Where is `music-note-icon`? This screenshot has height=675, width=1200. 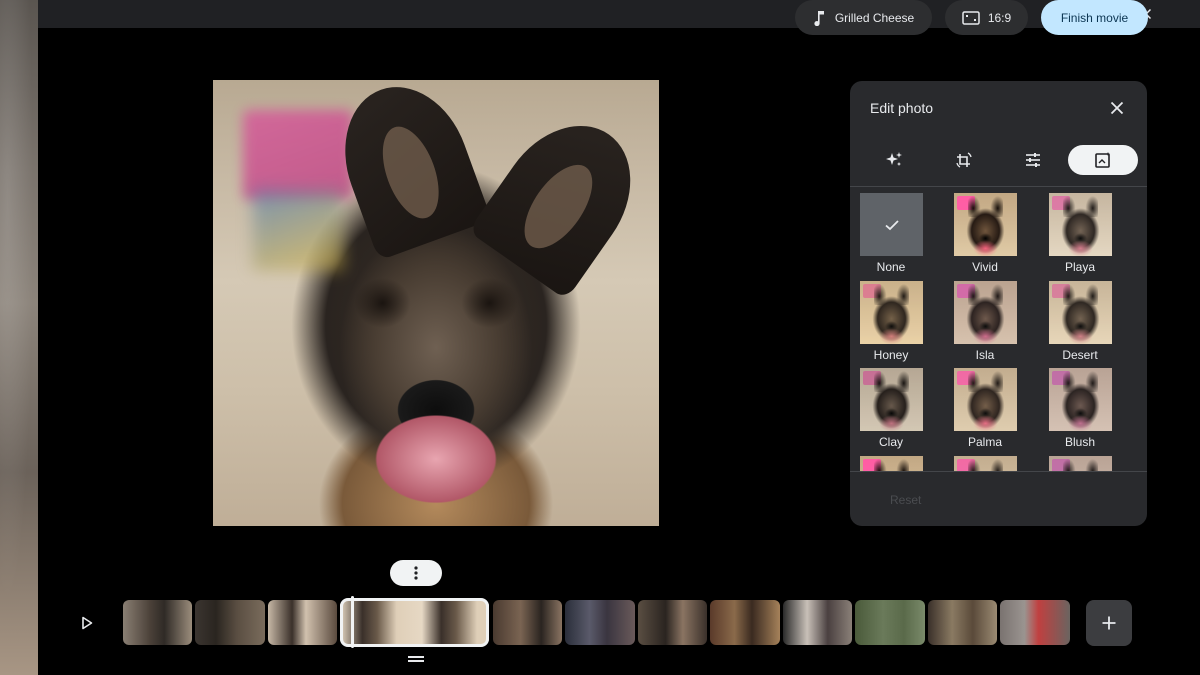 music-note-icon is located at coordinates (819, 18).